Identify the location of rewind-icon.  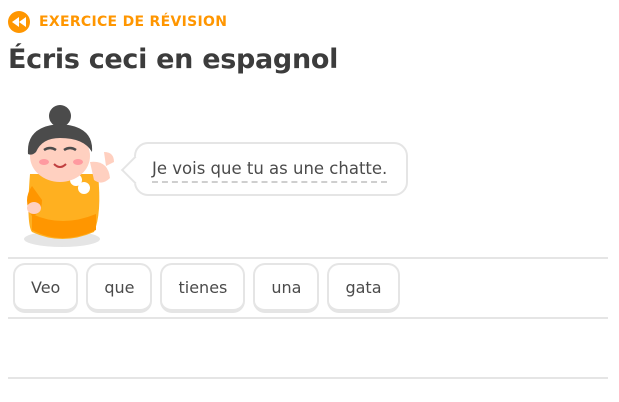
(19, 22).